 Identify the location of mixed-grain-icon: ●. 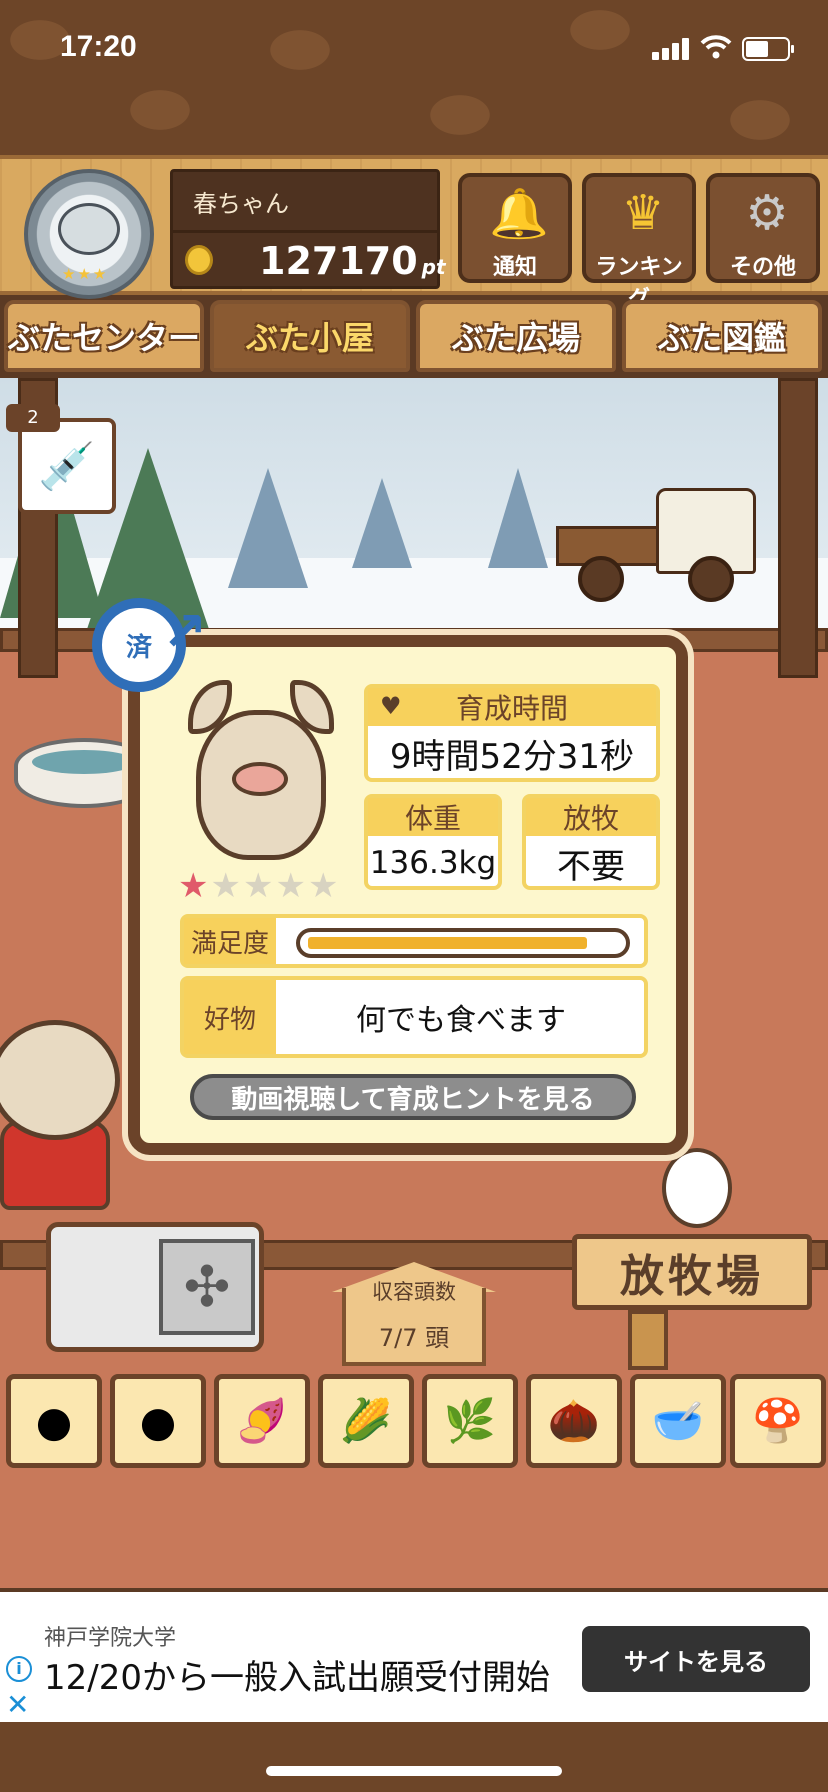
(158, 1421).